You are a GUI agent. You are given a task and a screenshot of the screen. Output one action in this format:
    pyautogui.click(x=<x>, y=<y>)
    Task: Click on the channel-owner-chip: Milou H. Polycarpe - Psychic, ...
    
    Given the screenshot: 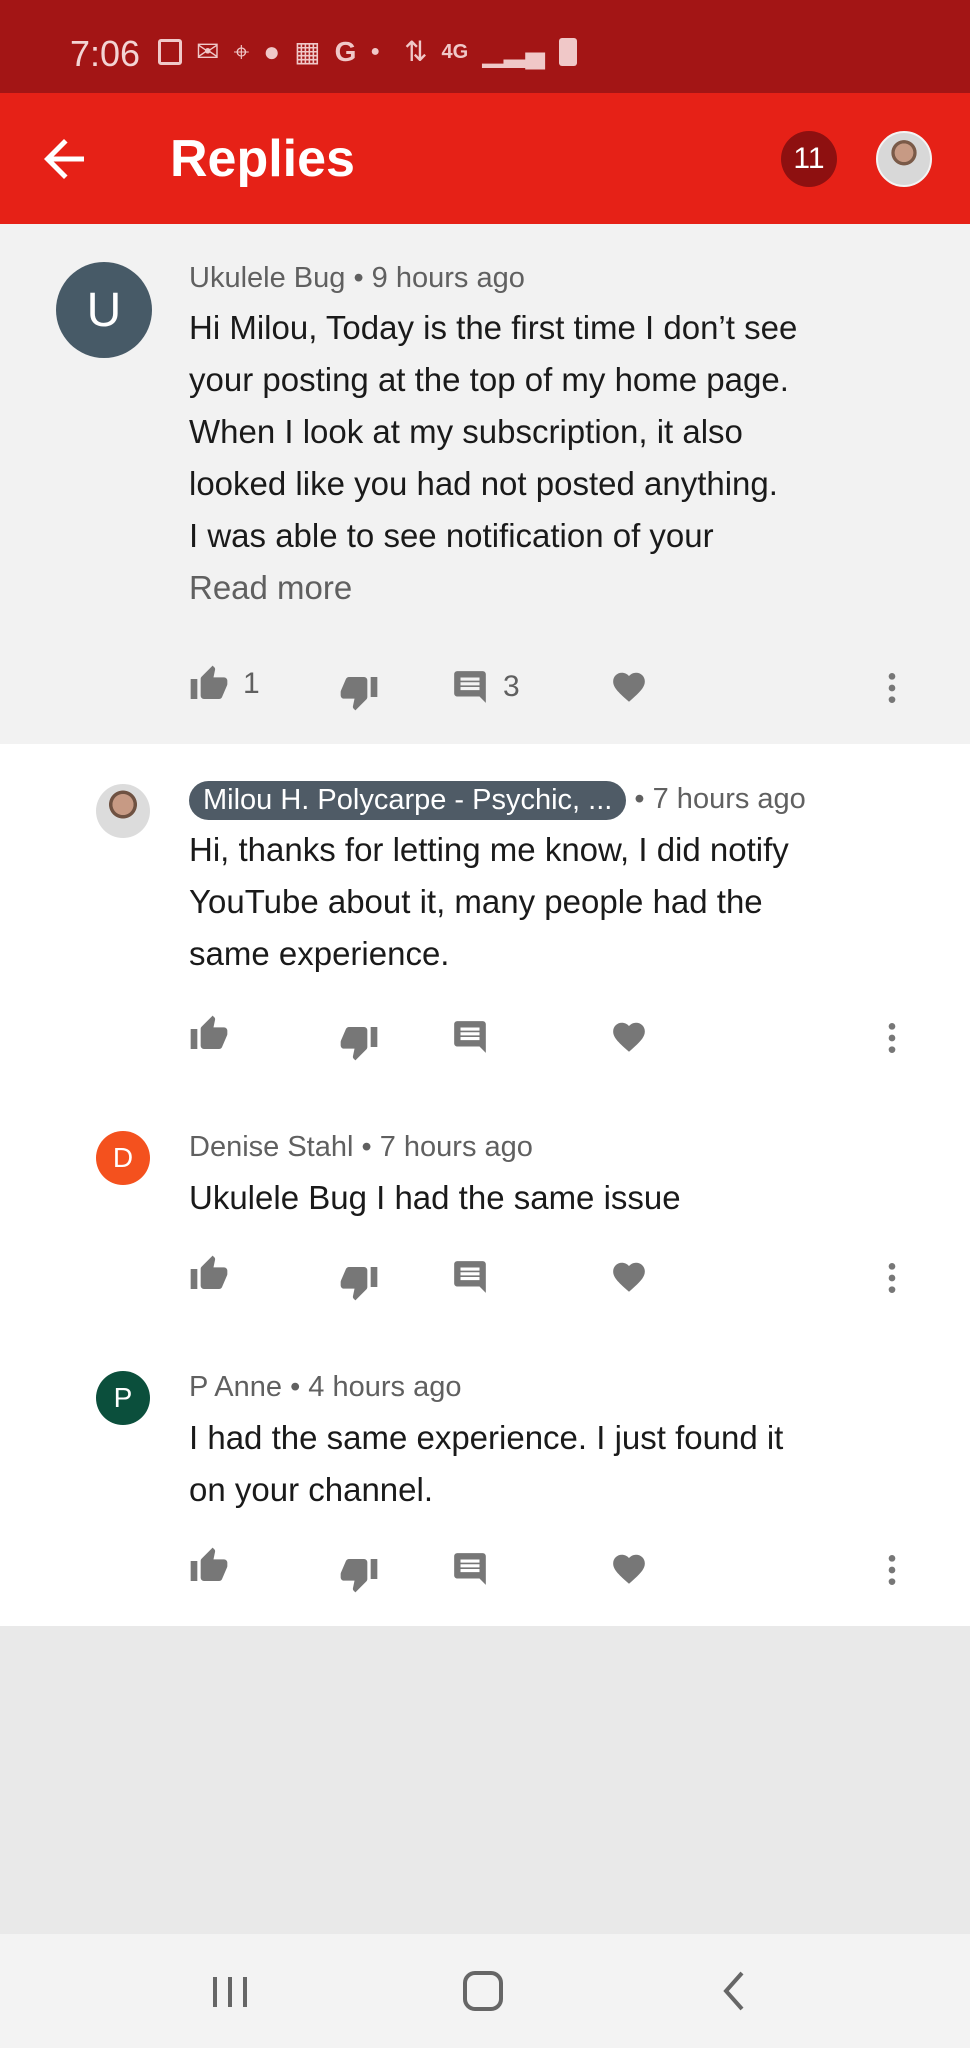 What is the action you would take?
    pyautogui.click(x=408, y=800)
    